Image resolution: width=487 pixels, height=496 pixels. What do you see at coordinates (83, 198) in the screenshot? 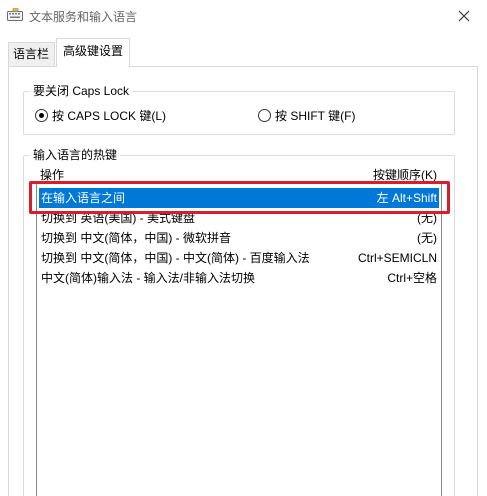
I see `list-item-action: 在输入语言之间` at bounding box center [83, 198].